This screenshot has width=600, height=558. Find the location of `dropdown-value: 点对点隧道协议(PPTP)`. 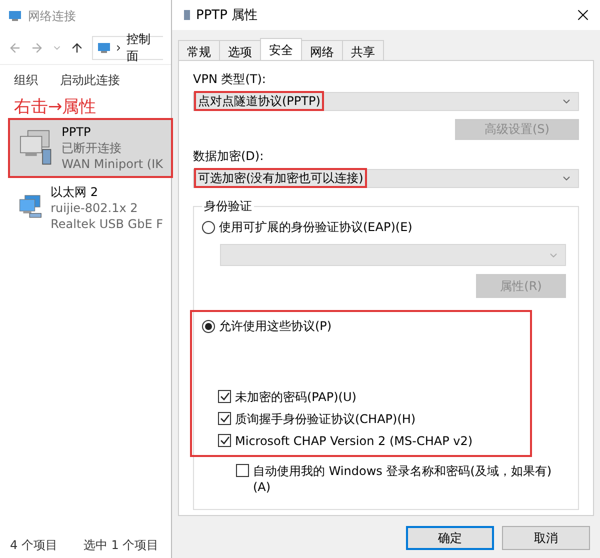

dropdown-value: 点对点隧道协议(PPTP) is located at coordinates (259, 101).